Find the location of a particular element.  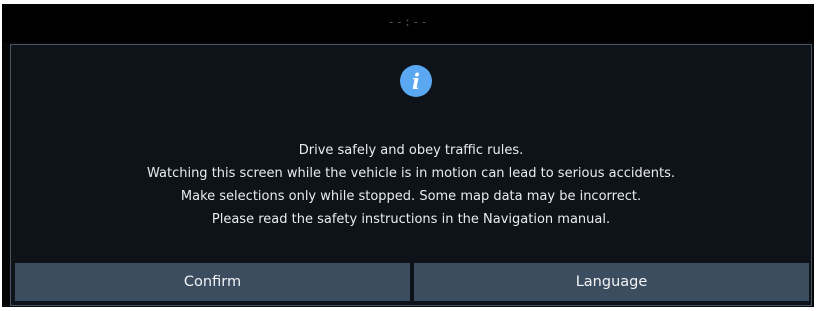

info-icon: i is located at coordinates (416, 81).